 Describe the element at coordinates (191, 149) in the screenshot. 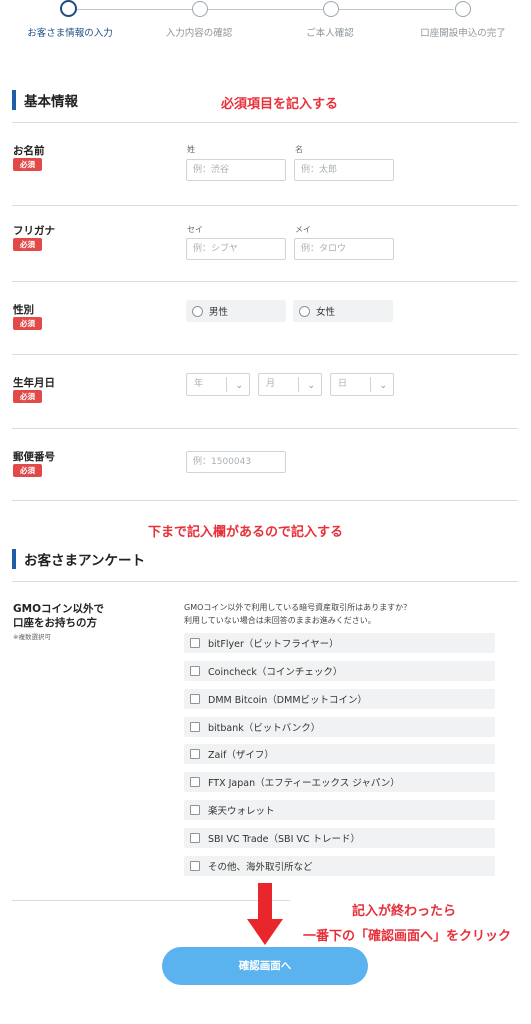

I see `last-name-sublabel: 姓` at that location.